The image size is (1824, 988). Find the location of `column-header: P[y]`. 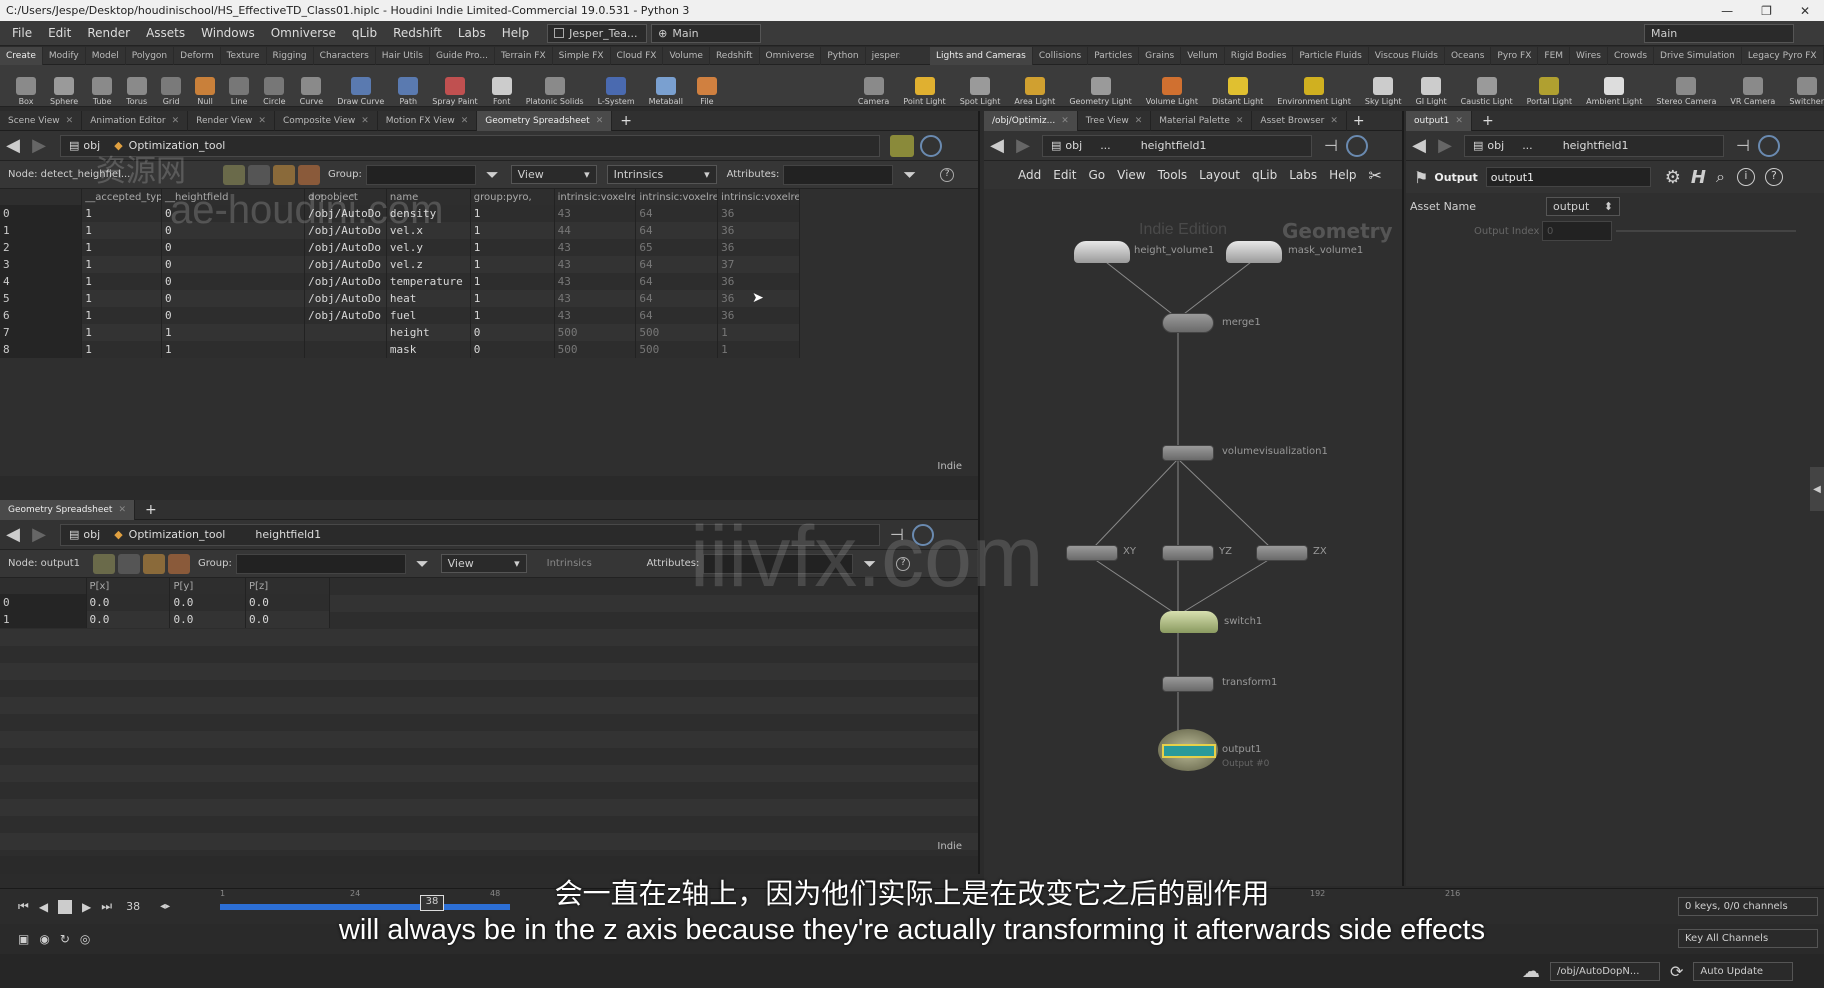

column-header: P[y] is located at coordinates (208, 586).